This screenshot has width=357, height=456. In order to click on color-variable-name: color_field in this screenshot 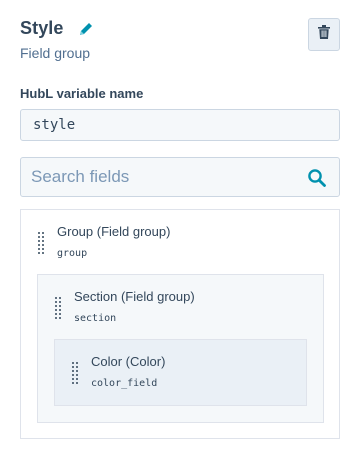, I will do `click(124, 383)`.